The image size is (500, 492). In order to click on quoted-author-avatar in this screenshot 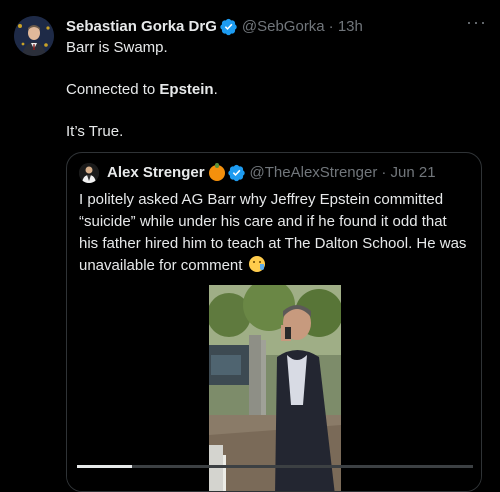, I will do `click(89, 173)`.